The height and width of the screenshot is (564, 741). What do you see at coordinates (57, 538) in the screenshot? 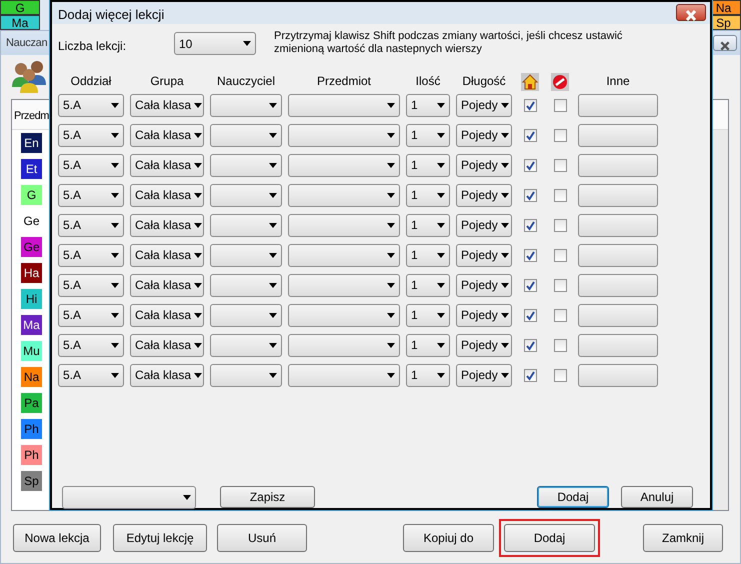
I see `action-button: Nowa lekcja` at bounding box center [57, 538].